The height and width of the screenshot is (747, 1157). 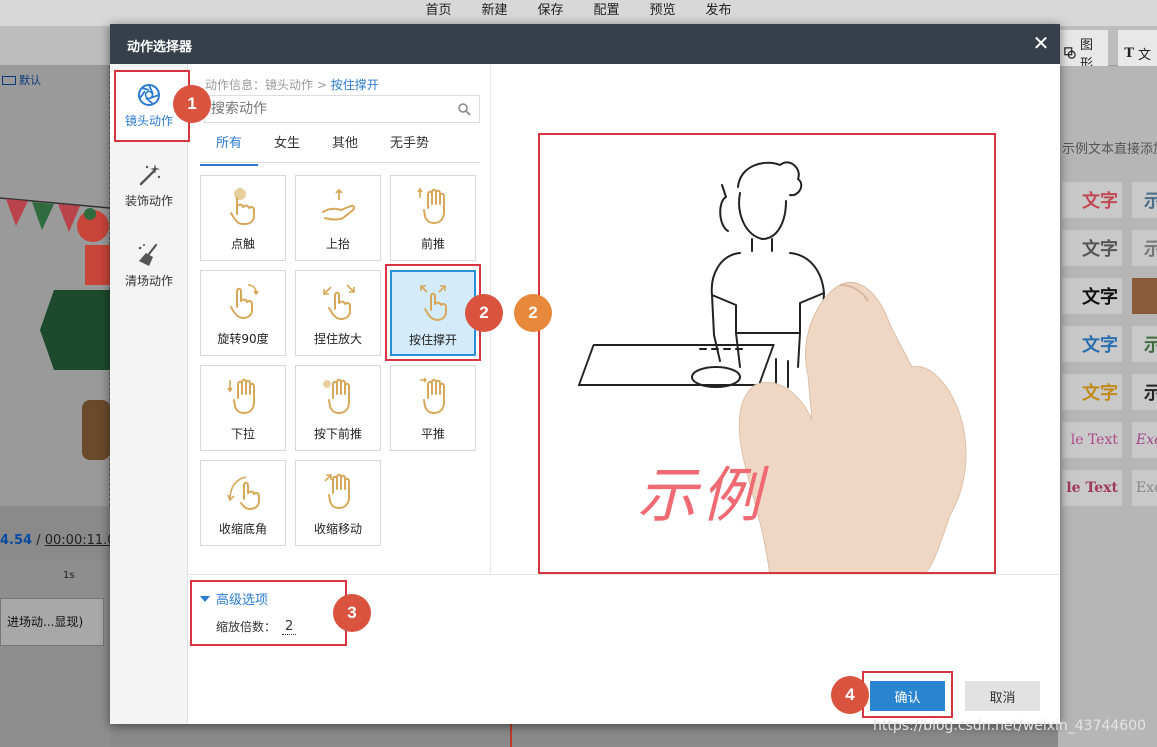 I want to click on timeline-track-item: 进场动...显现), so click(x=52, y=622).